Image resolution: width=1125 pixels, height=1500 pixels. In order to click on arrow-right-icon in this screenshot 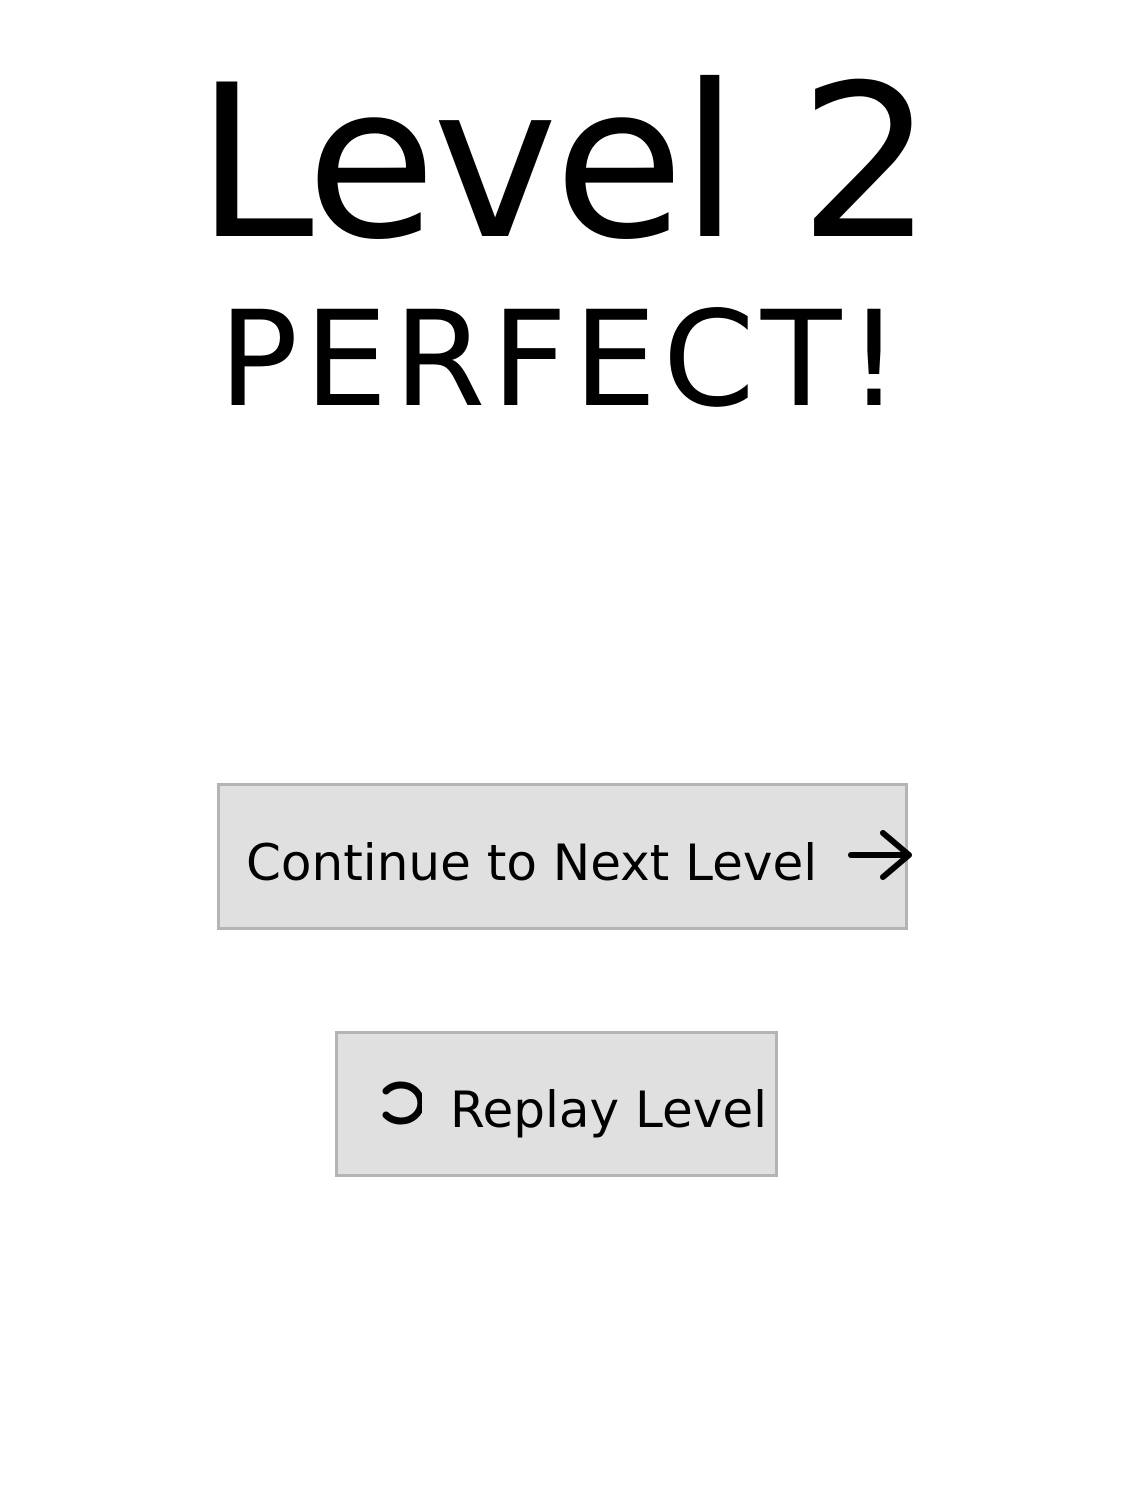, I will do `click(882, 855)`.